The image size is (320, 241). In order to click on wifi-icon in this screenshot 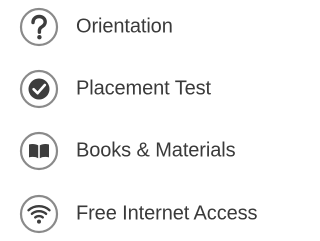, I will do `click(39, 214)`.